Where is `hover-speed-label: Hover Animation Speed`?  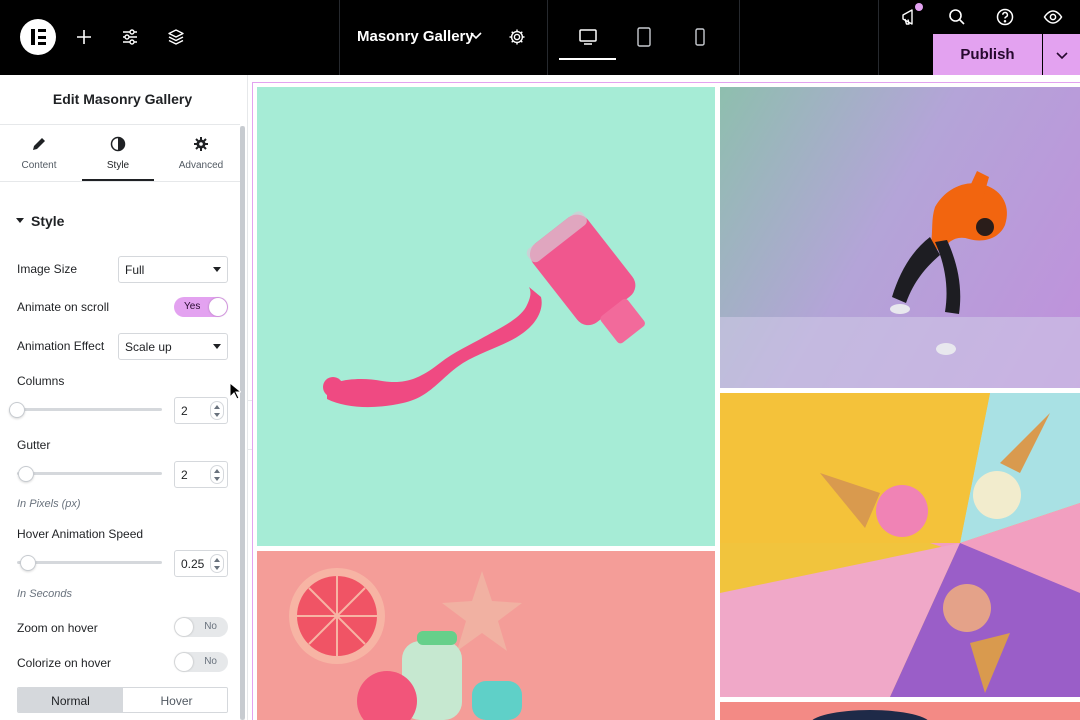
hover-speed-label: Hover Animation Speed is located at coordinates (80, 534).